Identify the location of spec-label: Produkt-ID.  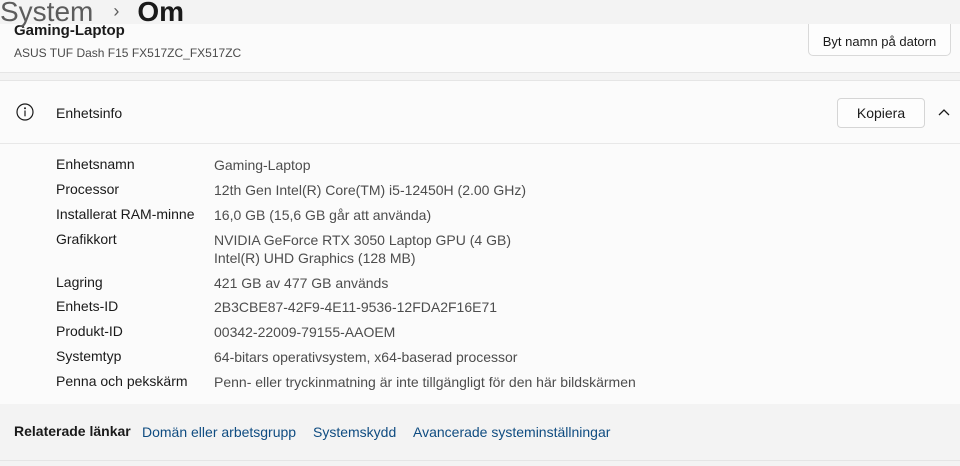
(89, 331).